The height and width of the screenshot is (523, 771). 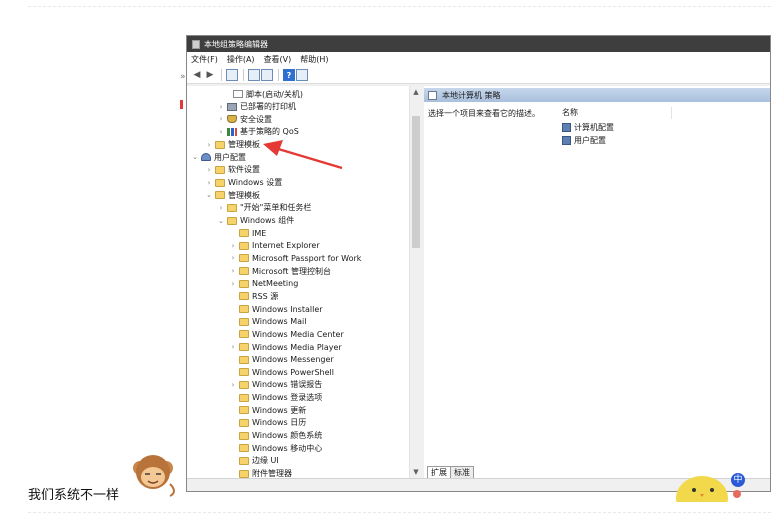 I want to click on tree-item-label: Windows 错误报告, so click(x=287, y=385).